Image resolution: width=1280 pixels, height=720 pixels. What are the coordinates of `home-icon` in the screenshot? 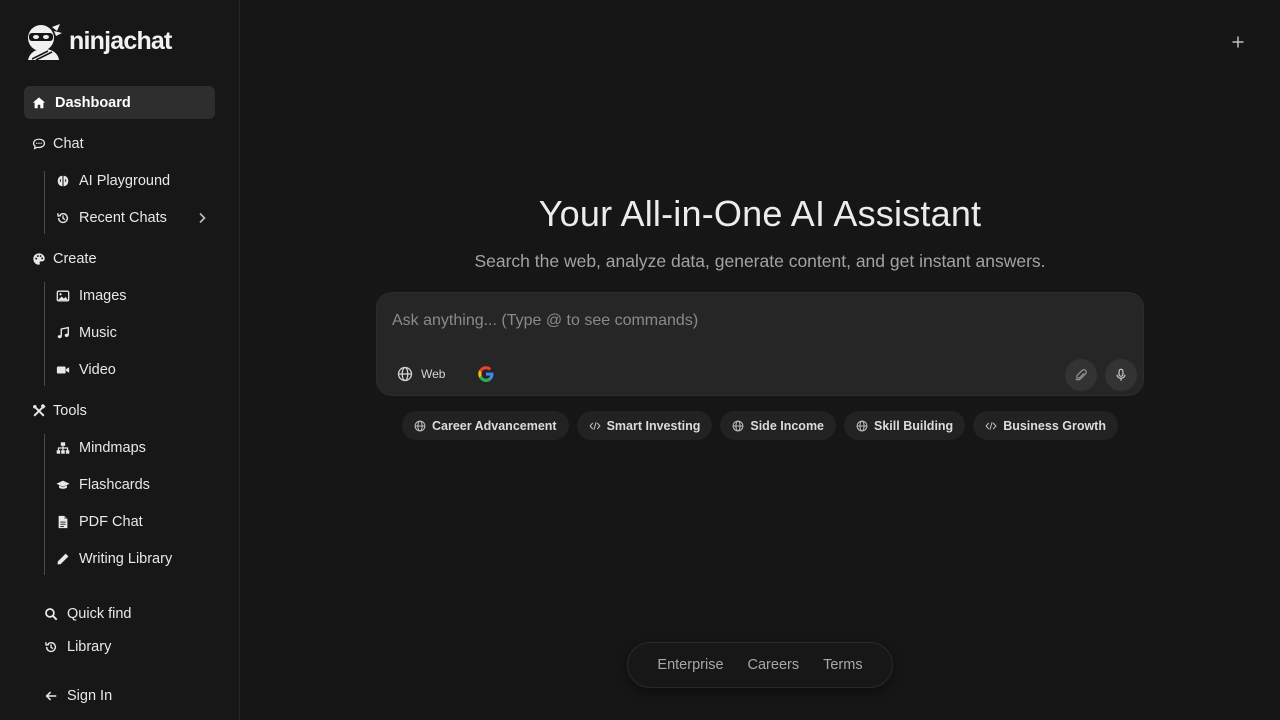 It's located at (39, 103).